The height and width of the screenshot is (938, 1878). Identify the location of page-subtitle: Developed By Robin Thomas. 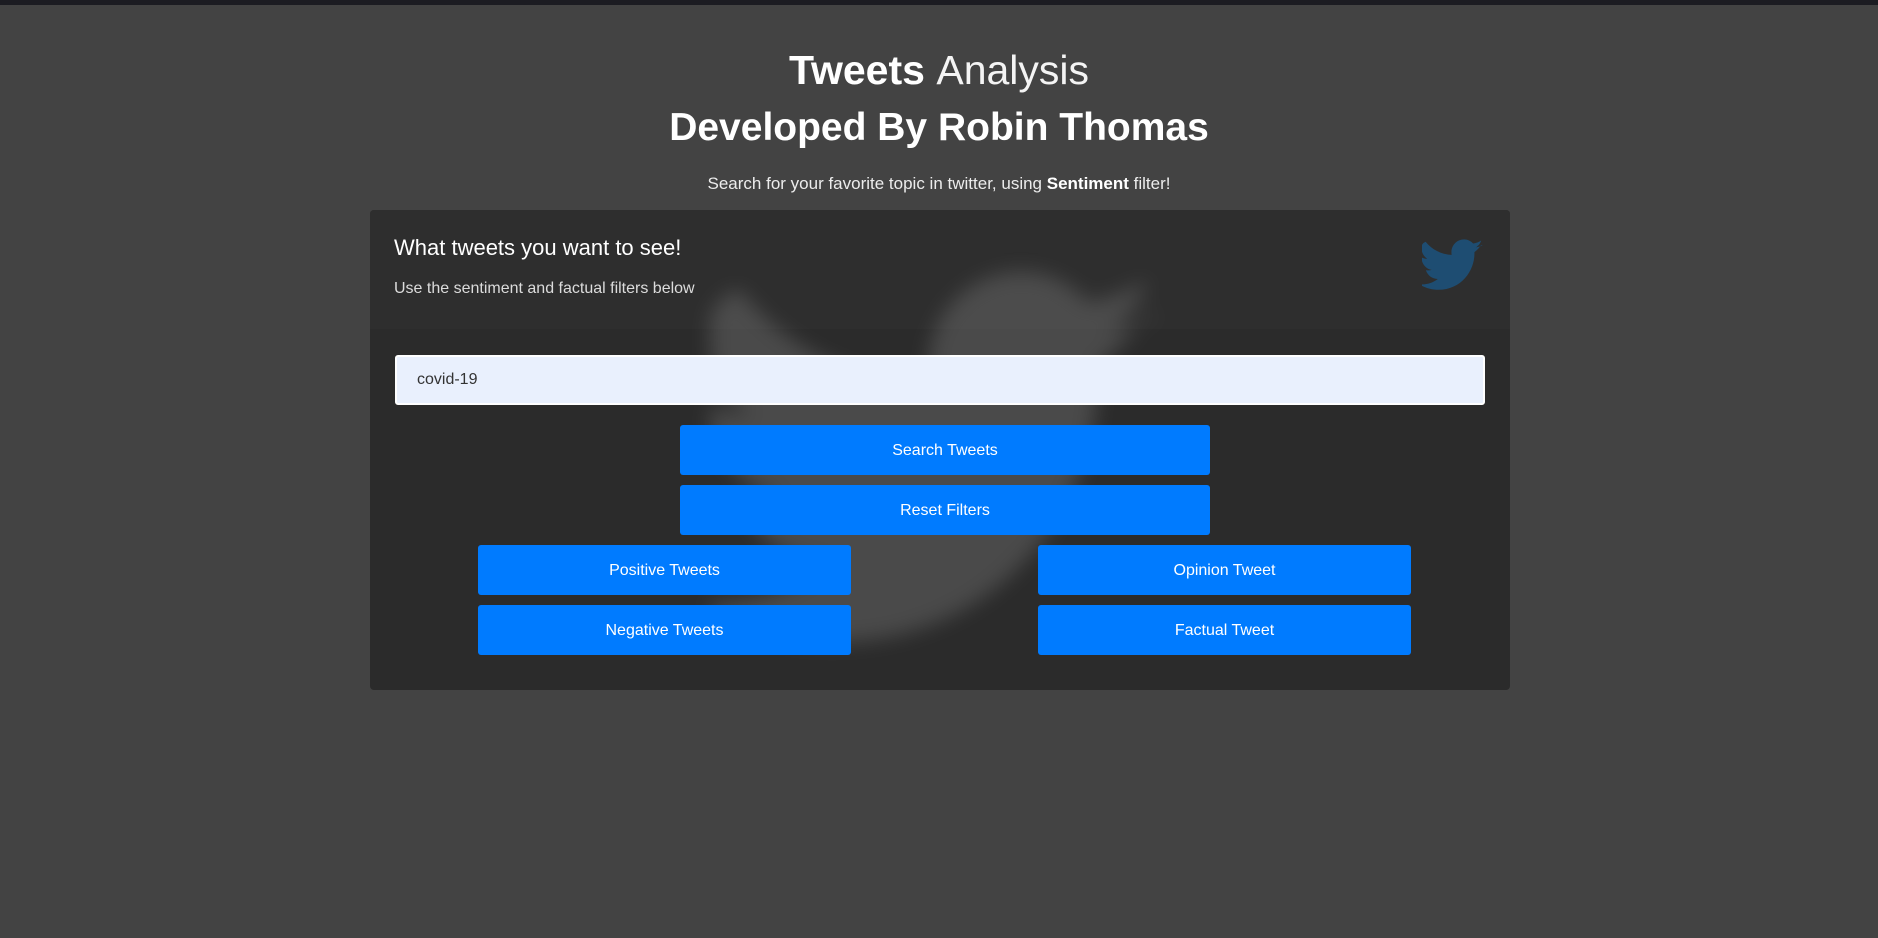
(939, 127).